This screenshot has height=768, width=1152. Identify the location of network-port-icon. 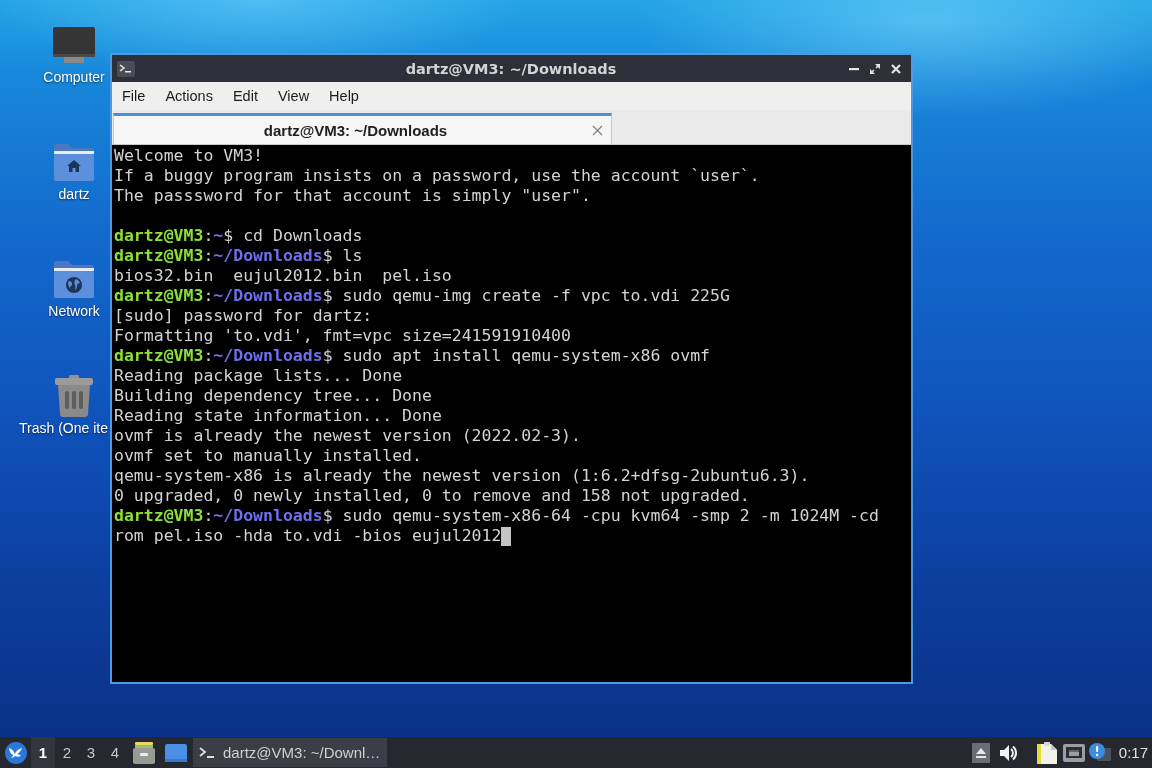
(1073, 752).